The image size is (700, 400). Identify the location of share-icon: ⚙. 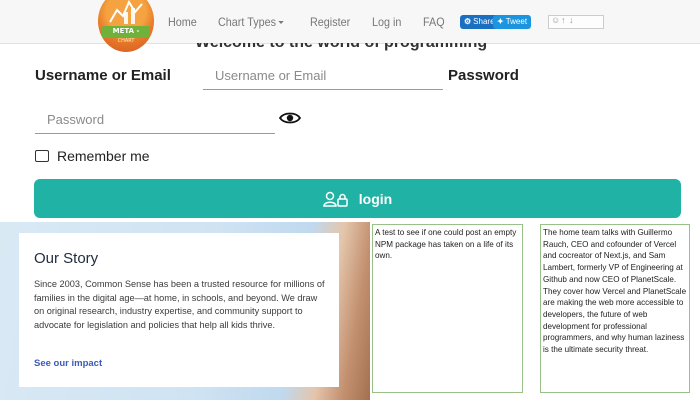
(468, 21).